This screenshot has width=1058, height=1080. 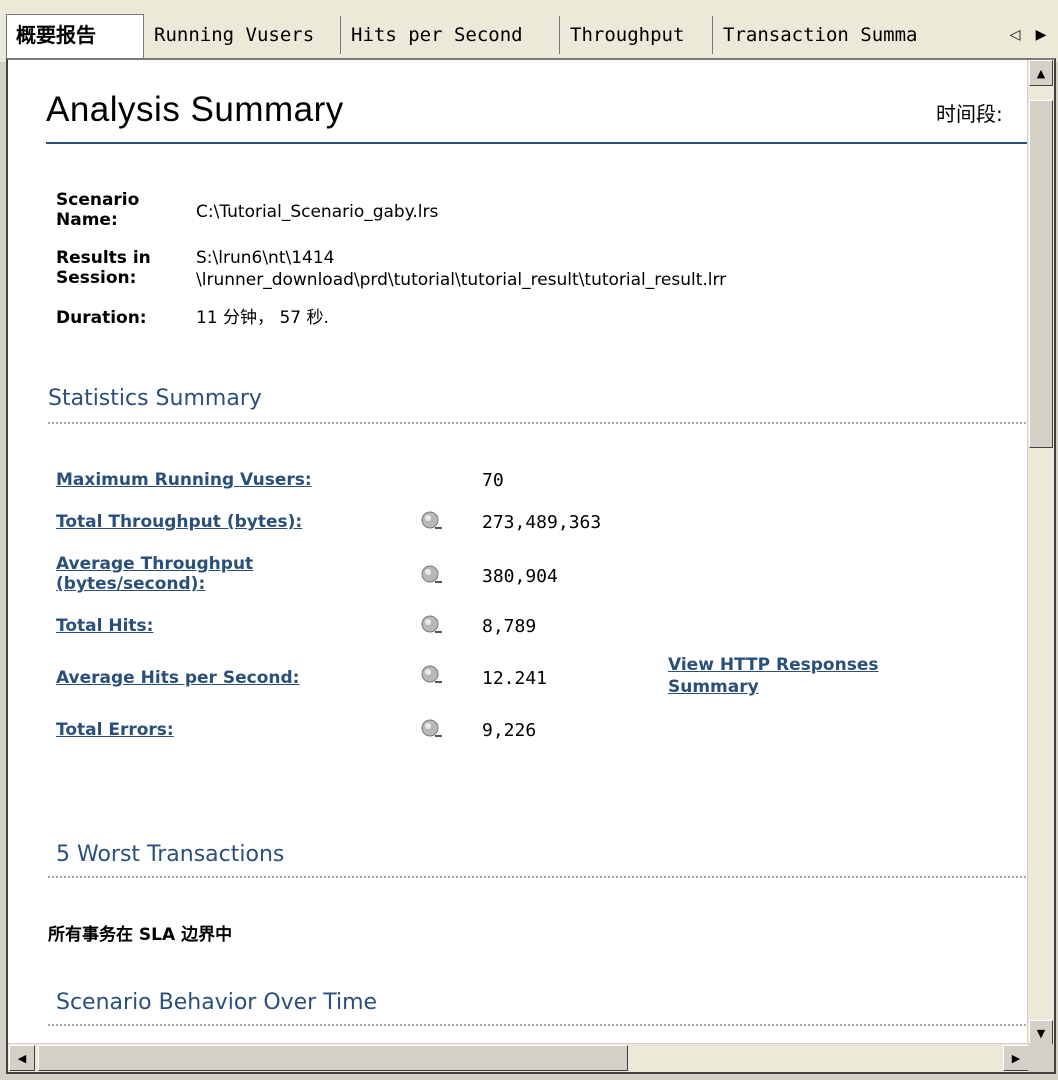 What do you see at coordinates (1041, 73) in the screenshot?
I see `scroll-up-icon: ▲` at bounding box center [1041, 73].